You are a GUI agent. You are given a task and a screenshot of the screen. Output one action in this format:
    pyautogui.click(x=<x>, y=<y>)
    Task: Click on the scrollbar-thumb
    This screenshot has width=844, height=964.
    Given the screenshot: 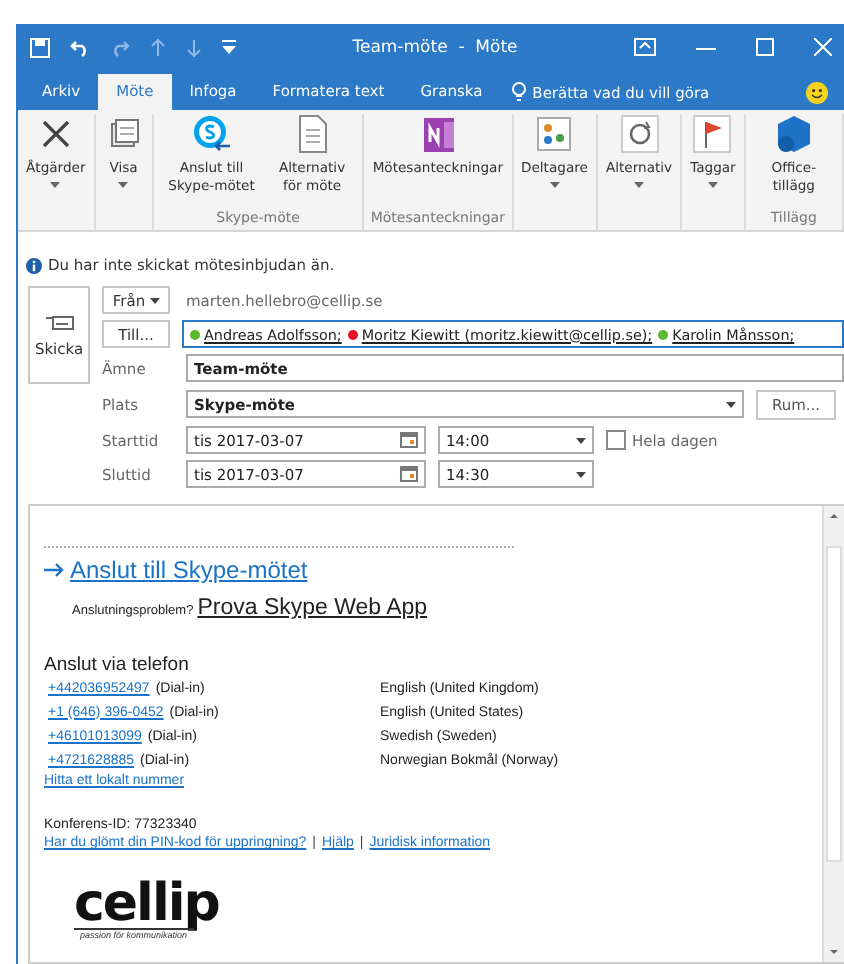 What is the action you would take?
    pyautogui.click(x=834, y=704)
    